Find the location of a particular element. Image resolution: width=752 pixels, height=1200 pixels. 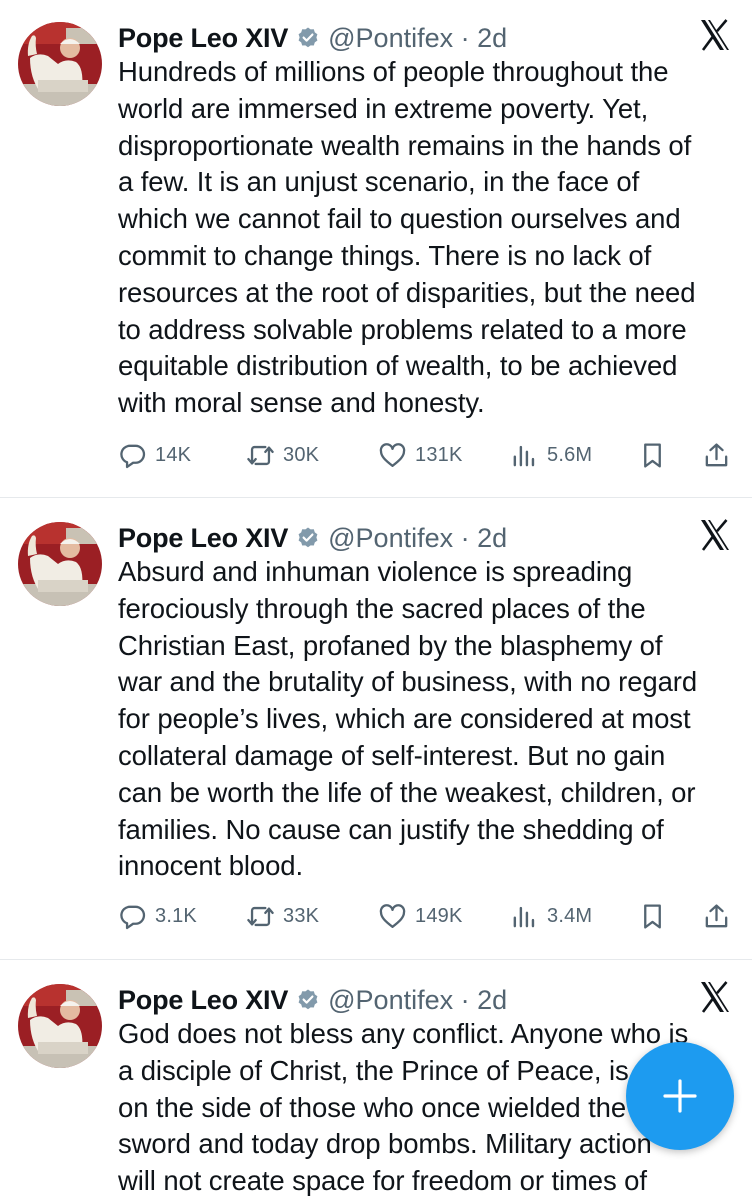

compose-button is located at coordinates (680, 1096).